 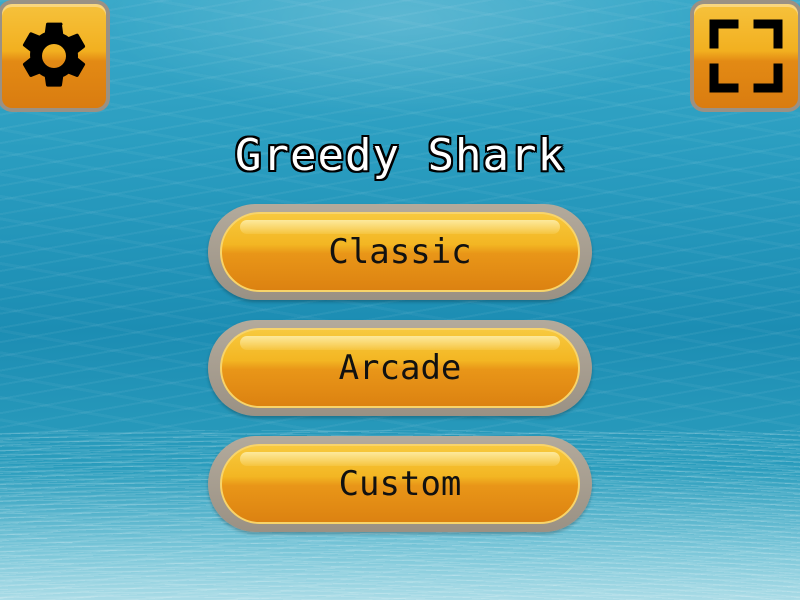 I want to click on classic-mode-label: Classic, so click(x=400, y=252).